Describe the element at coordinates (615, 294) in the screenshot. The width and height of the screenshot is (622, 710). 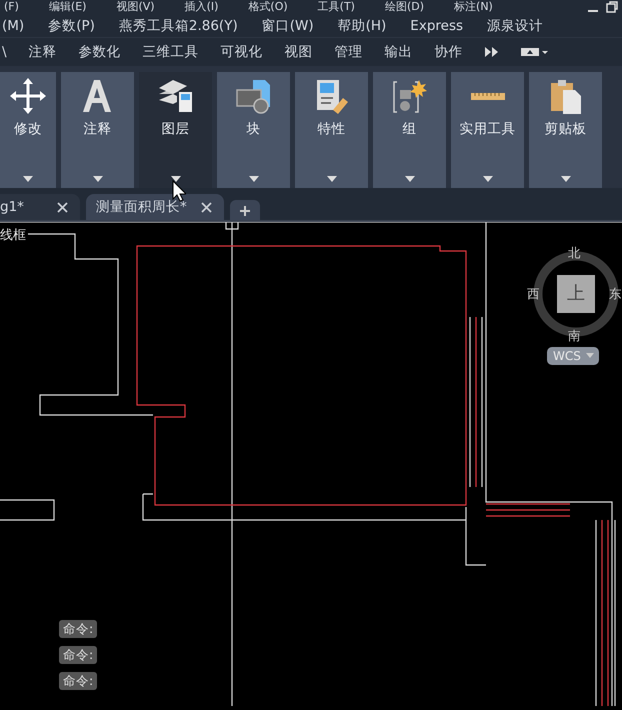
I see `compass-direction: 东` at that location.